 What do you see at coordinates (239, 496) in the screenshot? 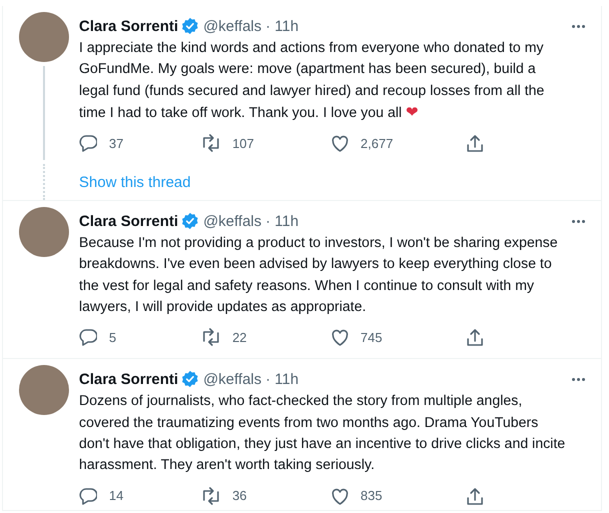
I see `retweet-count: 36` at bounding box center [239, 496].